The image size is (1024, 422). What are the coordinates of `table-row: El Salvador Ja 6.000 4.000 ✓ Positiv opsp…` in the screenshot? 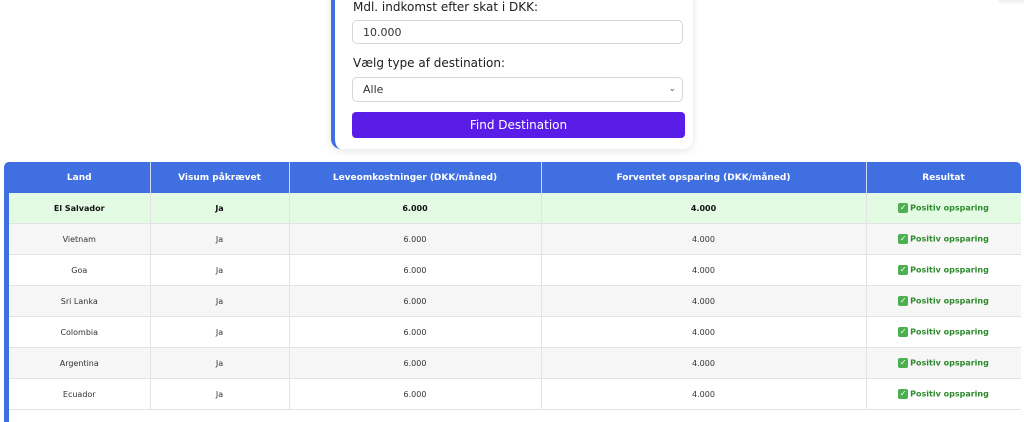 It's located at (515, 208).